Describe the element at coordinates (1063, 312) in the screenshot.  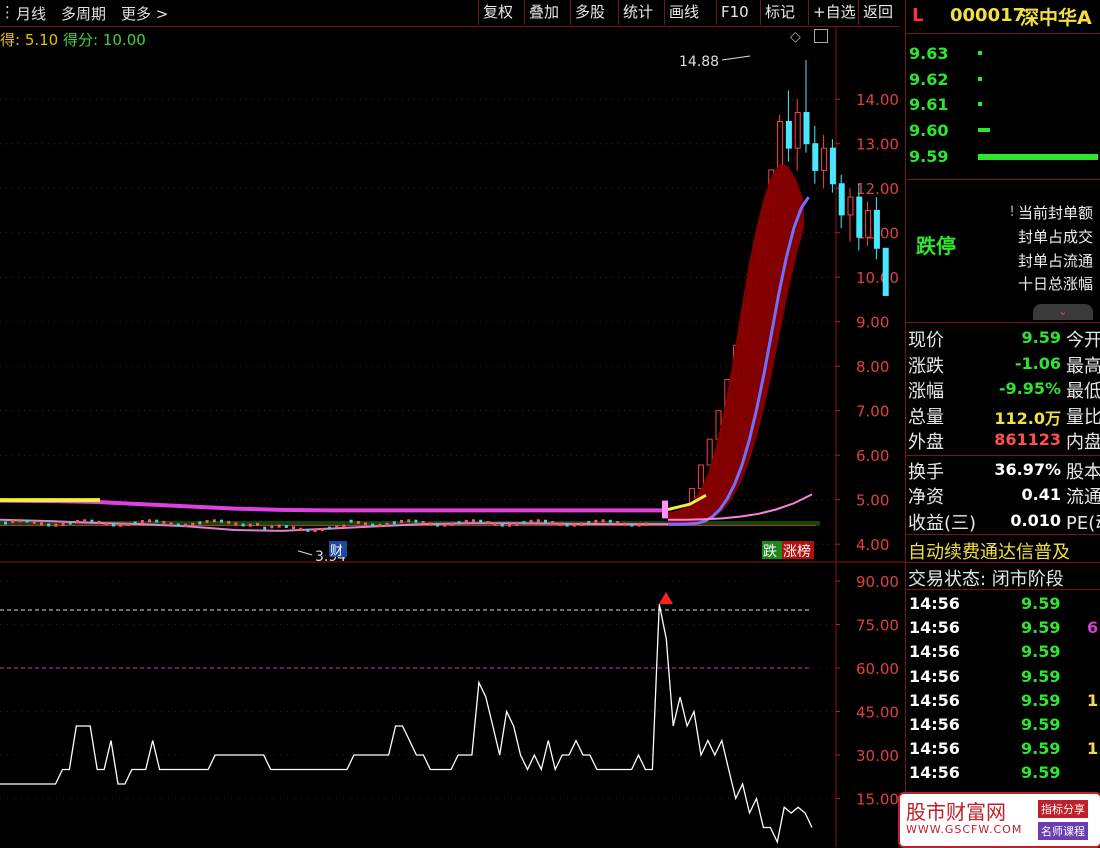
I see `collapse-chevron-icon: ⌄` at that location.